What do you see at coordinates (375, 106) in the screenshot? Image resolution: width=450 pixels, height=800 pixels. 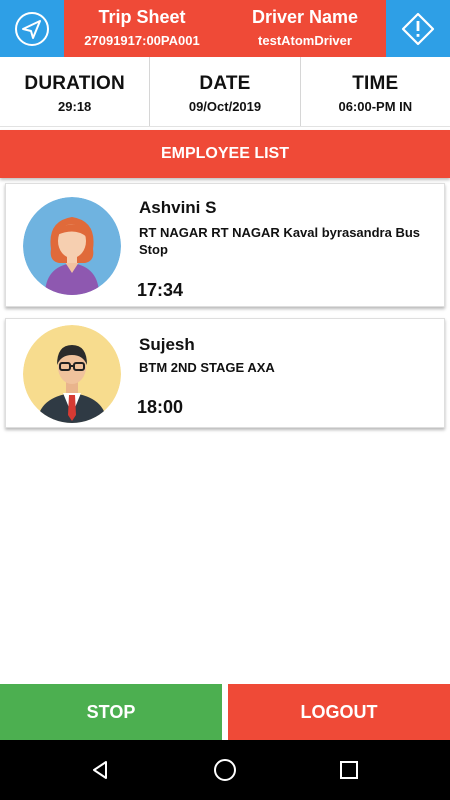 I see `time-value: 06:00-PM IN` at bounding box center [375, 106].